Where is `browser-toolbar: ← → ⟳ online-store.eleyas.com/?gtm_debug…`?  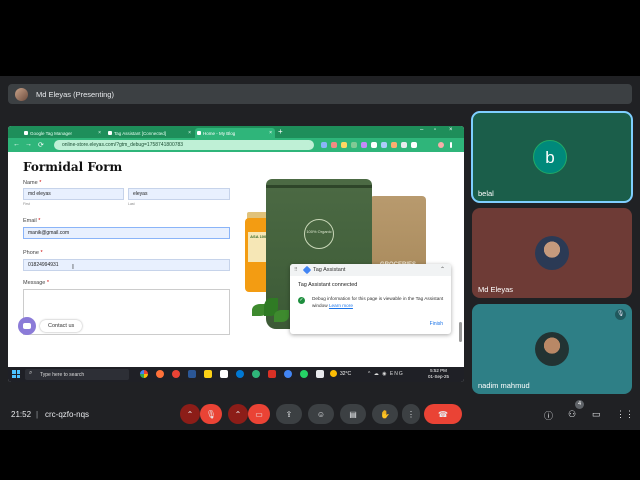
browser-toolbar: ← → ⟳ online-store.eleyas.com/?gtm_debug… is located at coordinates (236, 145).